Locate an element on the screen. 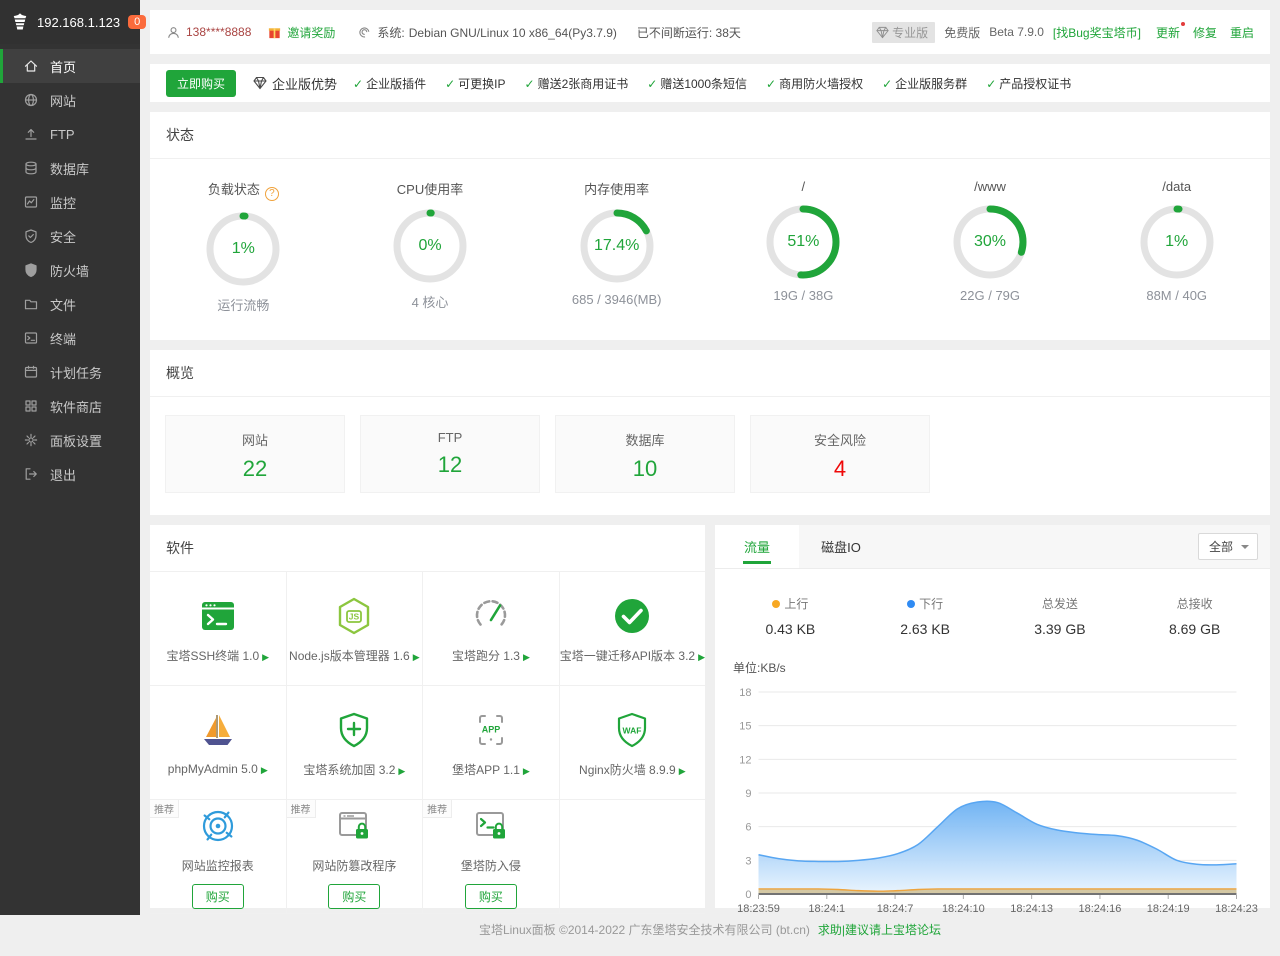 The height and width of the screenshot is (956, 1280). overview-card-value: 22 is located at coordinates (255, 469).